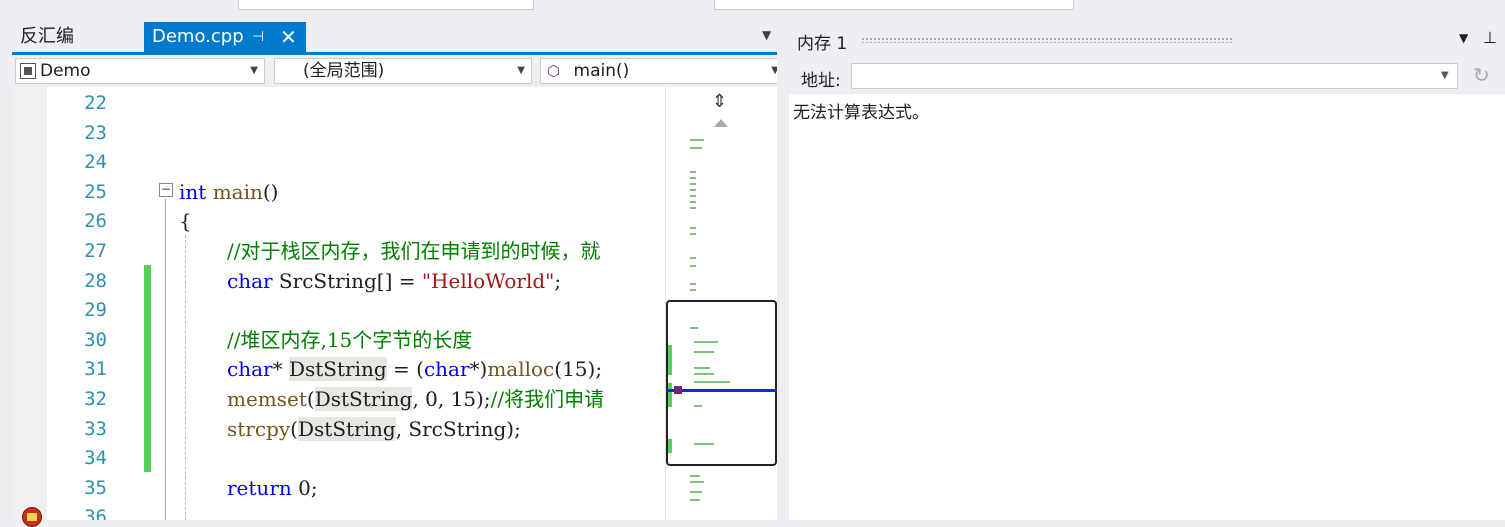  I want to click on scope-combo: (全局范围) ▼, so click(403, 71).